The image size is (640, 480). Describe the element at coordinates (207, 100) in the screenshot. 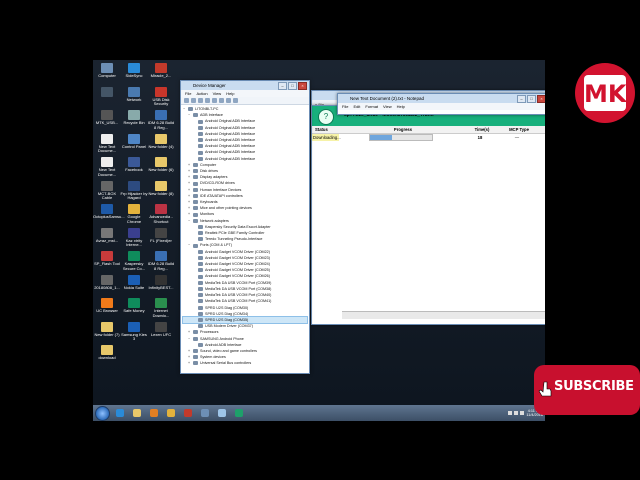

I see `help-icon` at that location.